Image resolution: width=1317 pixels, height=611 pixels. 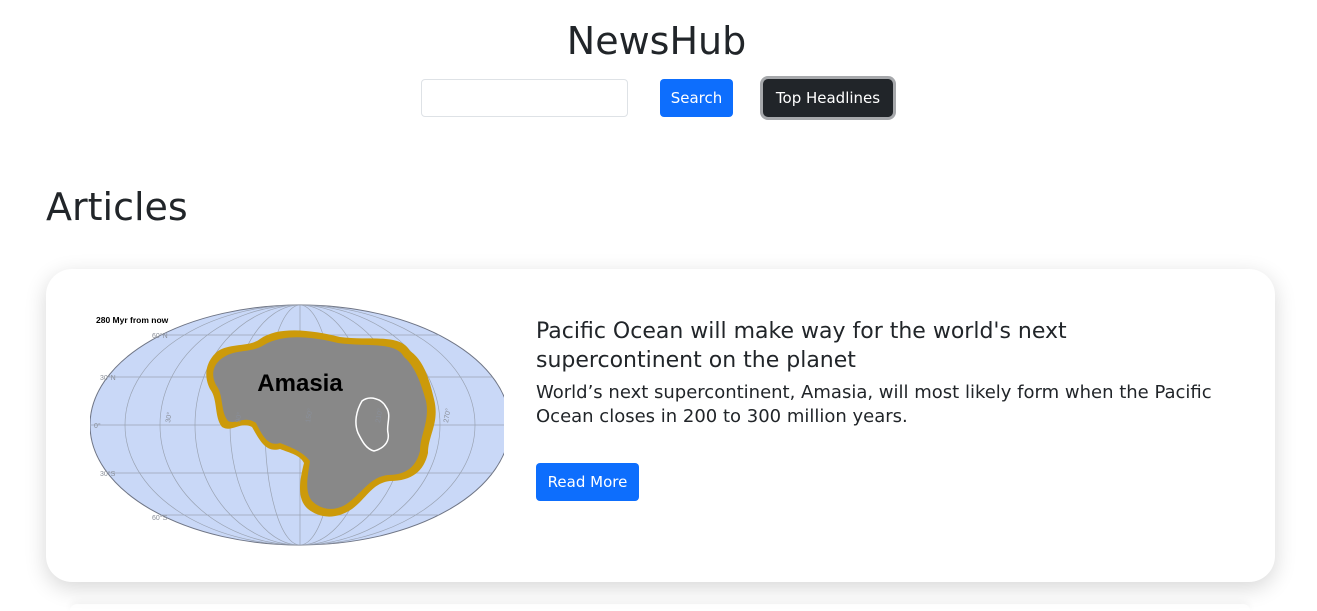 I want to click on lat-label: 60°S, so click(x=160, y=518).